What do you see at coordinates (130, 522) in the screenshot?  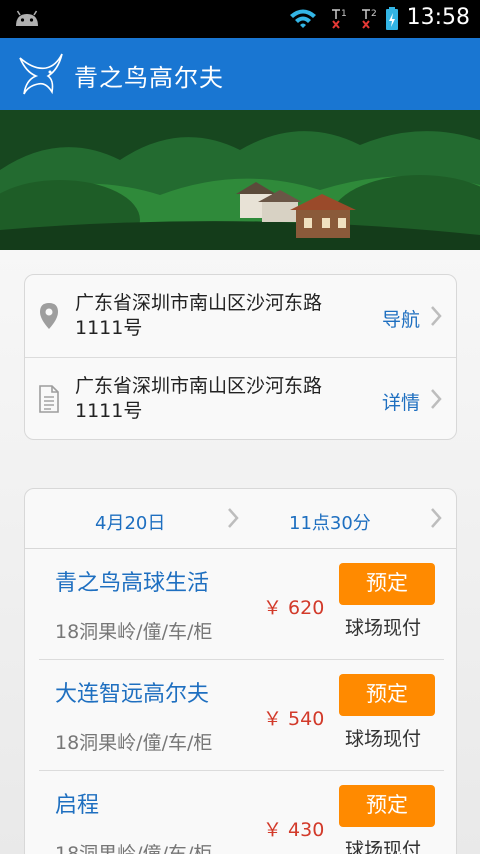 I see `date-picker: 4月20日` at bounding box center [130, 522].